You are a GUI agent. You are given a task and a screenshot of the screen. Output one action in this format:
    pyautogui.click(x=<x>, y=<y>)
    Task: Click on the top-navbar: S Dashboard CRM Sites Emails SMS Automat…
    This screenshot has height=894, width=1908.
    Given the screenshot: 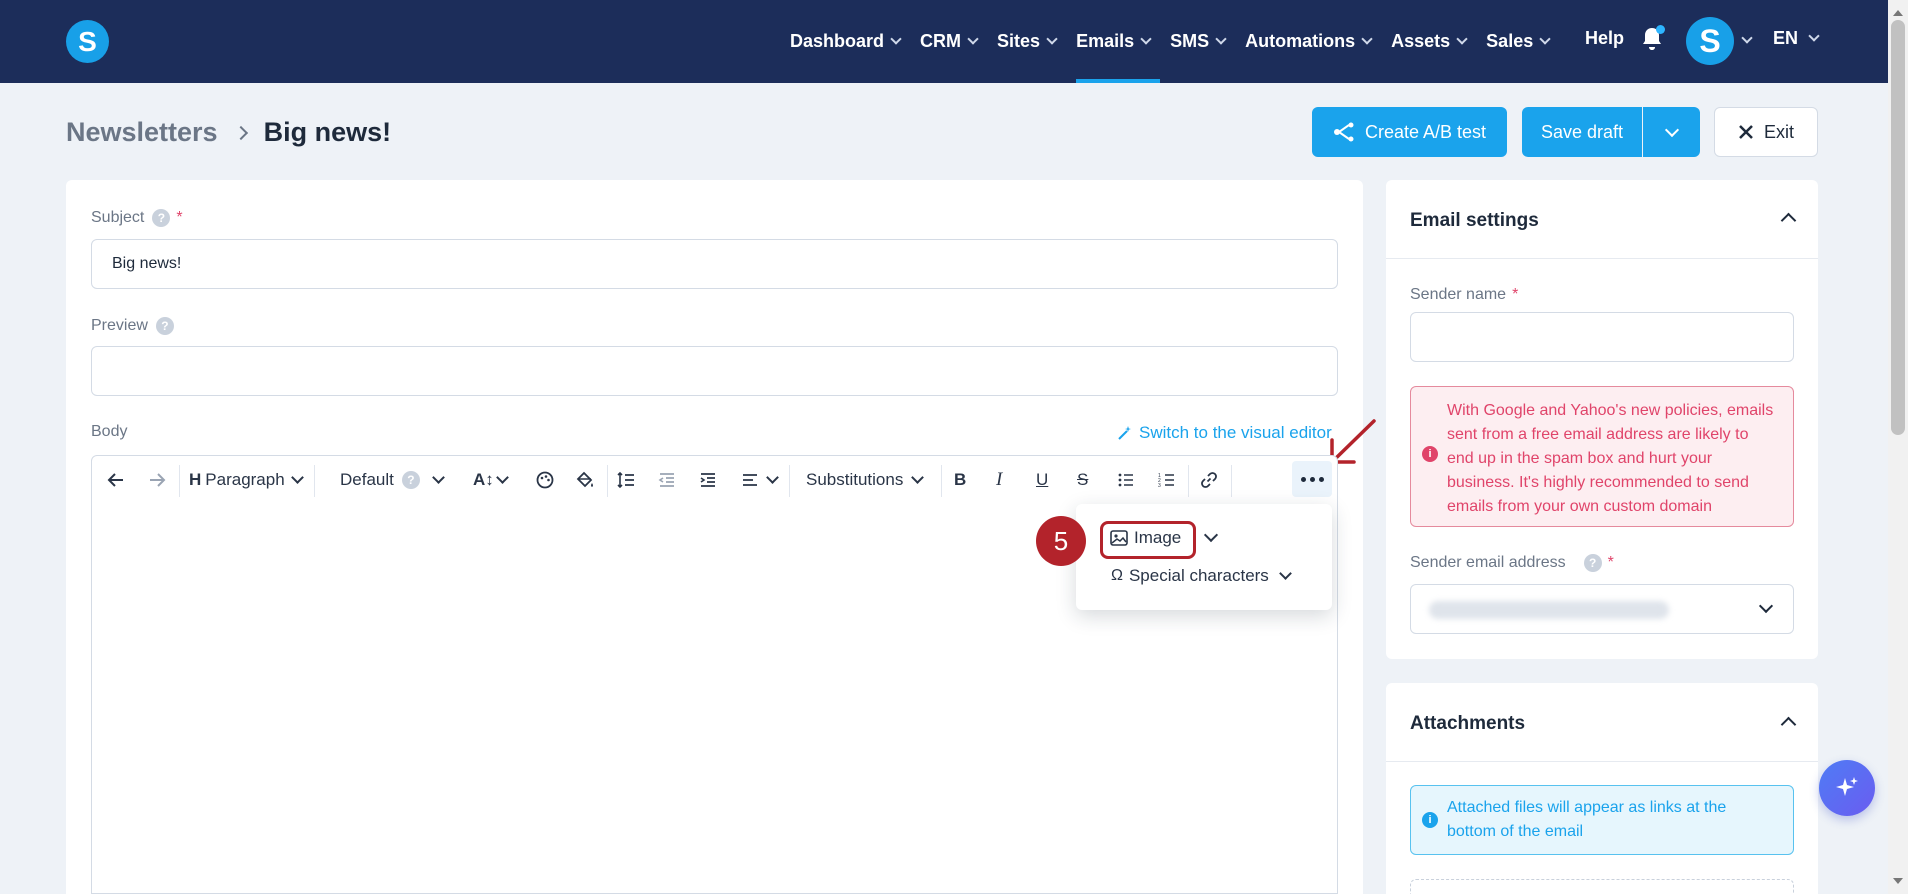 What is the action you would take?
    pyautogui.click(x=944, y=41)
    